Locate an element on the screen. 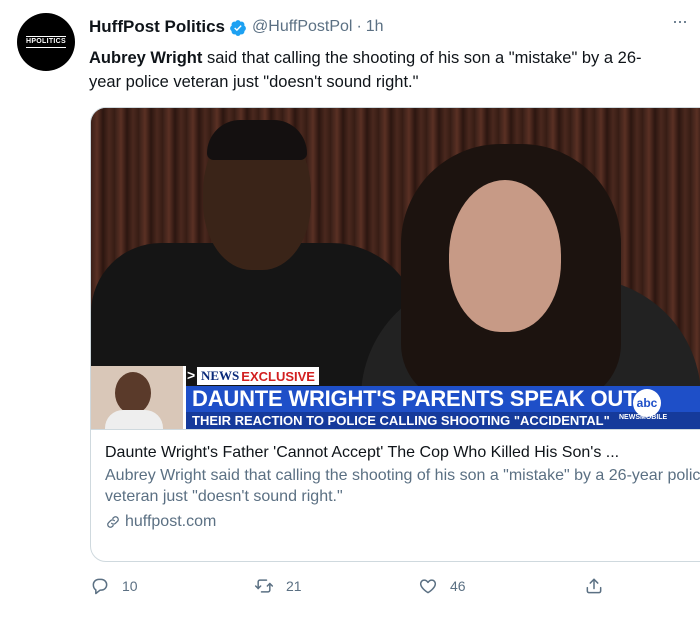 The width and height of the screenshot is (700, 617). action-bar: 10 21 46 is located at coordinates (348, 590).